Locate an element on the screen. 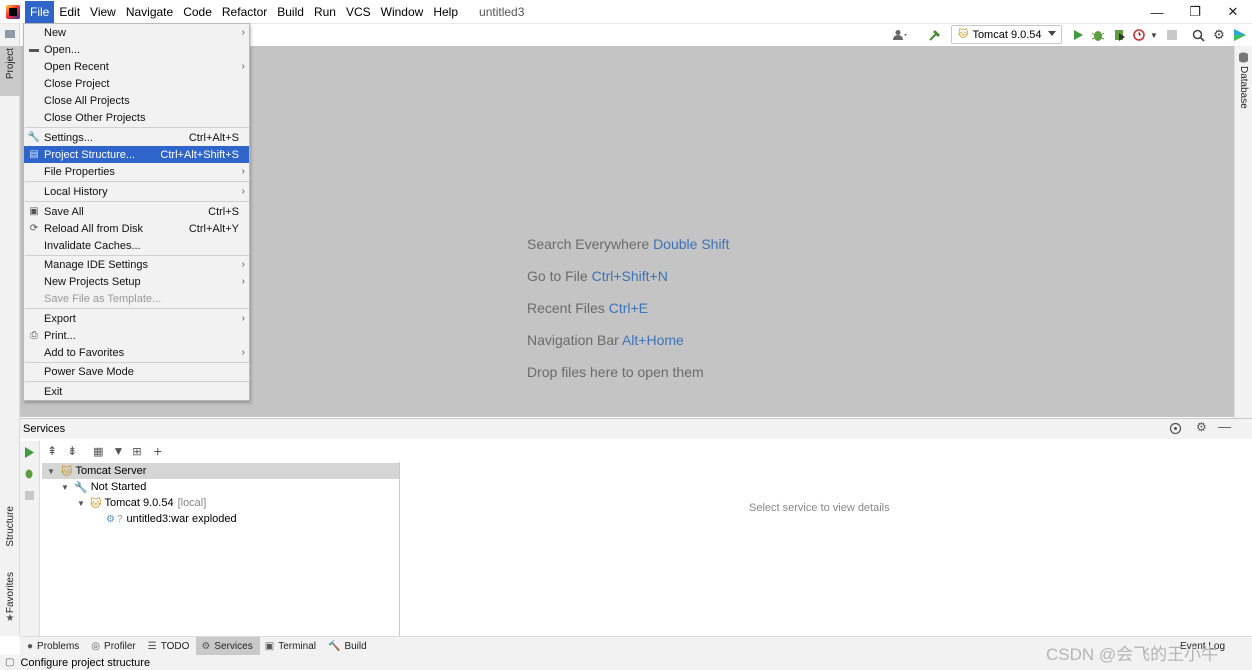 This screenshot has height=670, width=1252. menu-refactor: Refactor is located at coordinates (244, 12).